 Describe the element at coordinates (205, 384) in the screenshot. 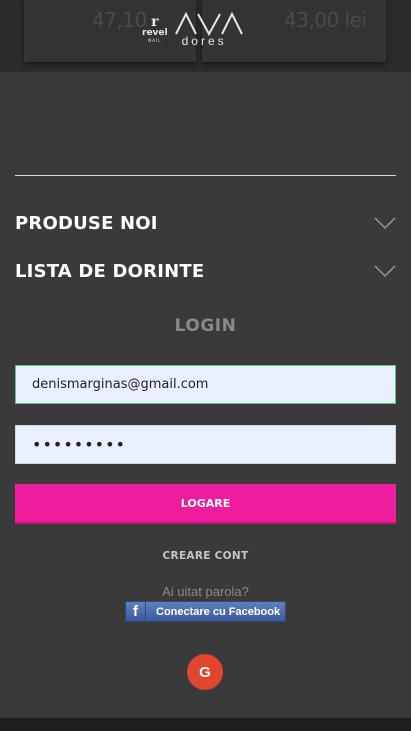

I see `email-field: denismarginas@gmail.com` at that location.